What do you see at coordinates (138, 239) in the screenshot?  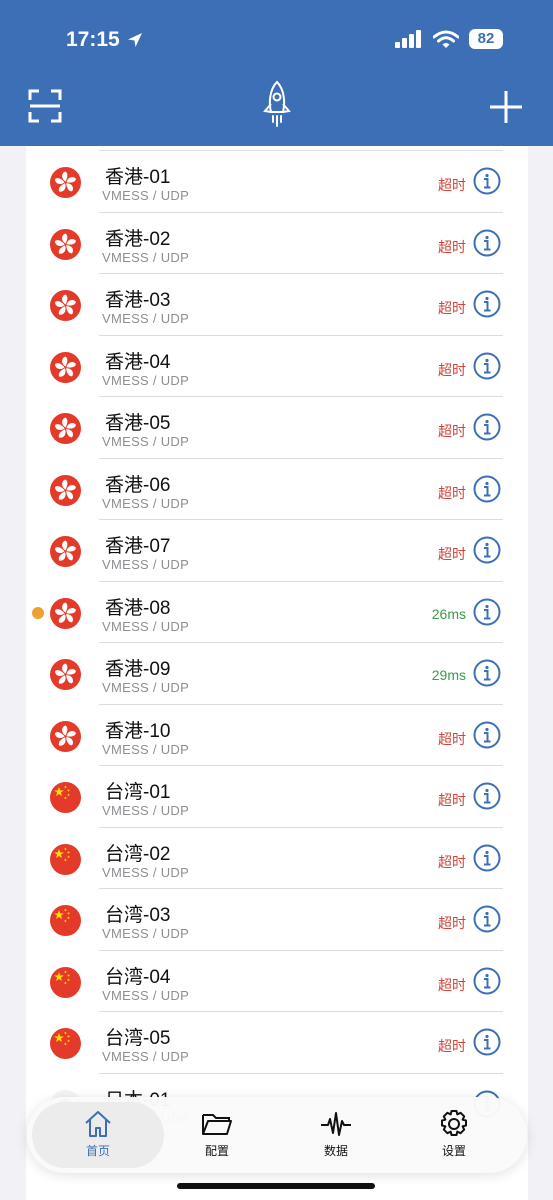 I see `server-name: 香港-02` at bounding box center [138, 239].